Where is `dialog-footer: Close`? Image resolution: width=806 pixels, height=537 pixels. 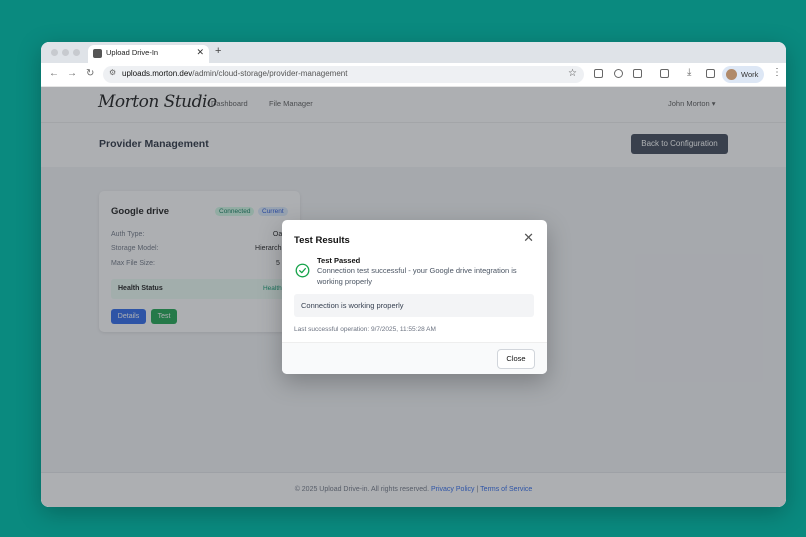 dialog-footer: Close is located at coordinates (414, 358).